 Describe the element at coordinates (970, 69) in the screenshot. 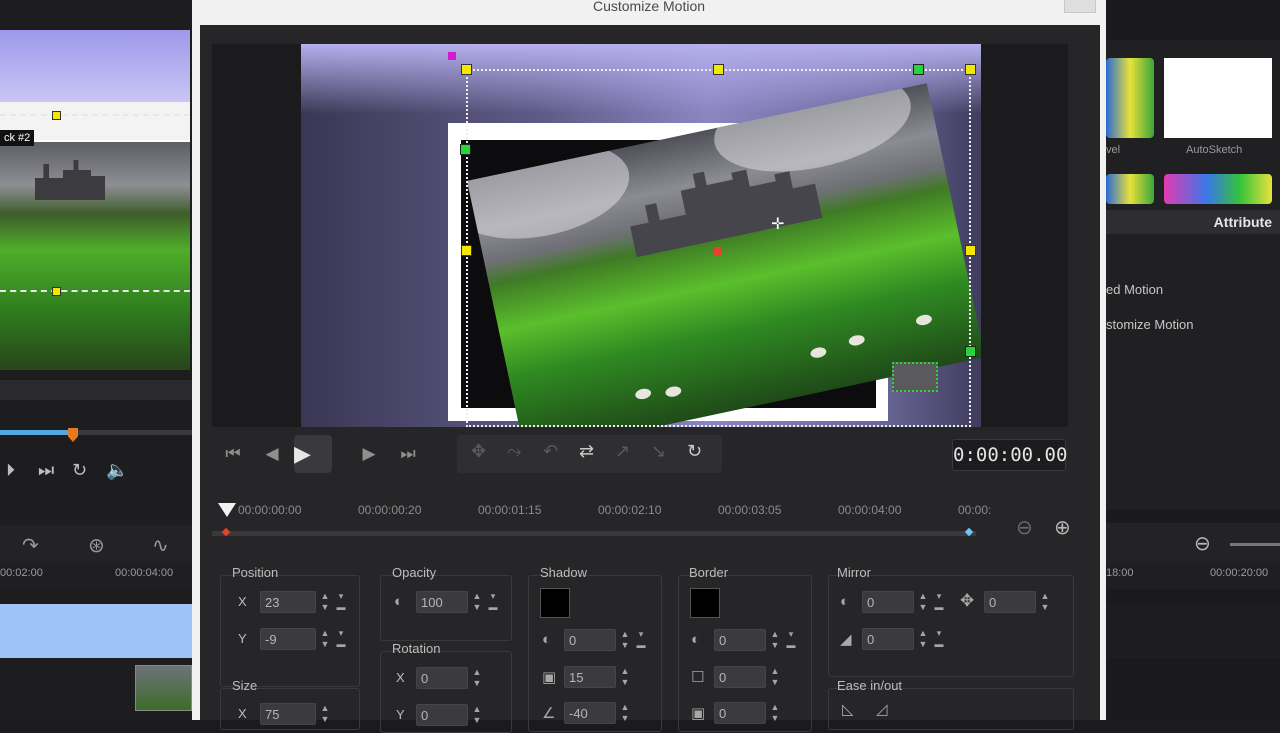

I see `handle-top-right` at that location.